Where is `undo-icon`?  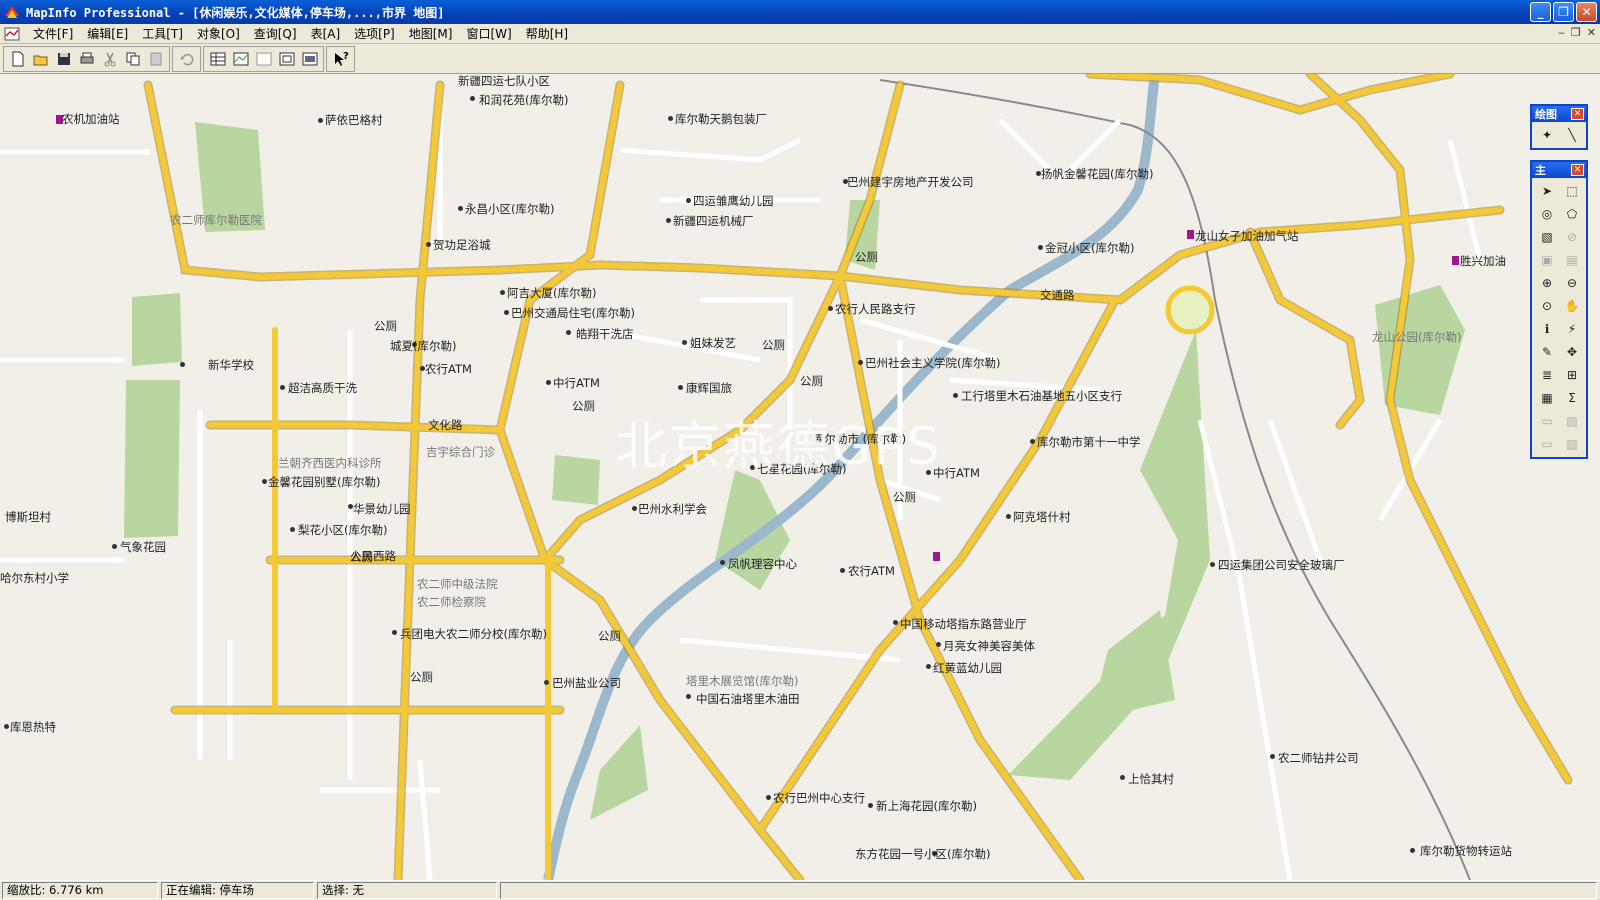 undo-icon is located at coordinates (186, 59).